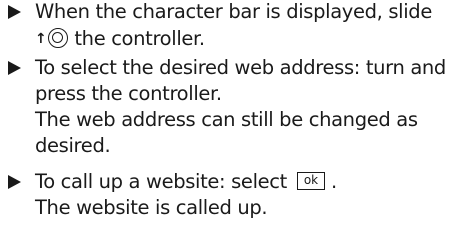  What do you see at coordinates (41, 38) in the screenshot?
I see `arrow-up-icon: ↑` at bounding box center [41, 38].